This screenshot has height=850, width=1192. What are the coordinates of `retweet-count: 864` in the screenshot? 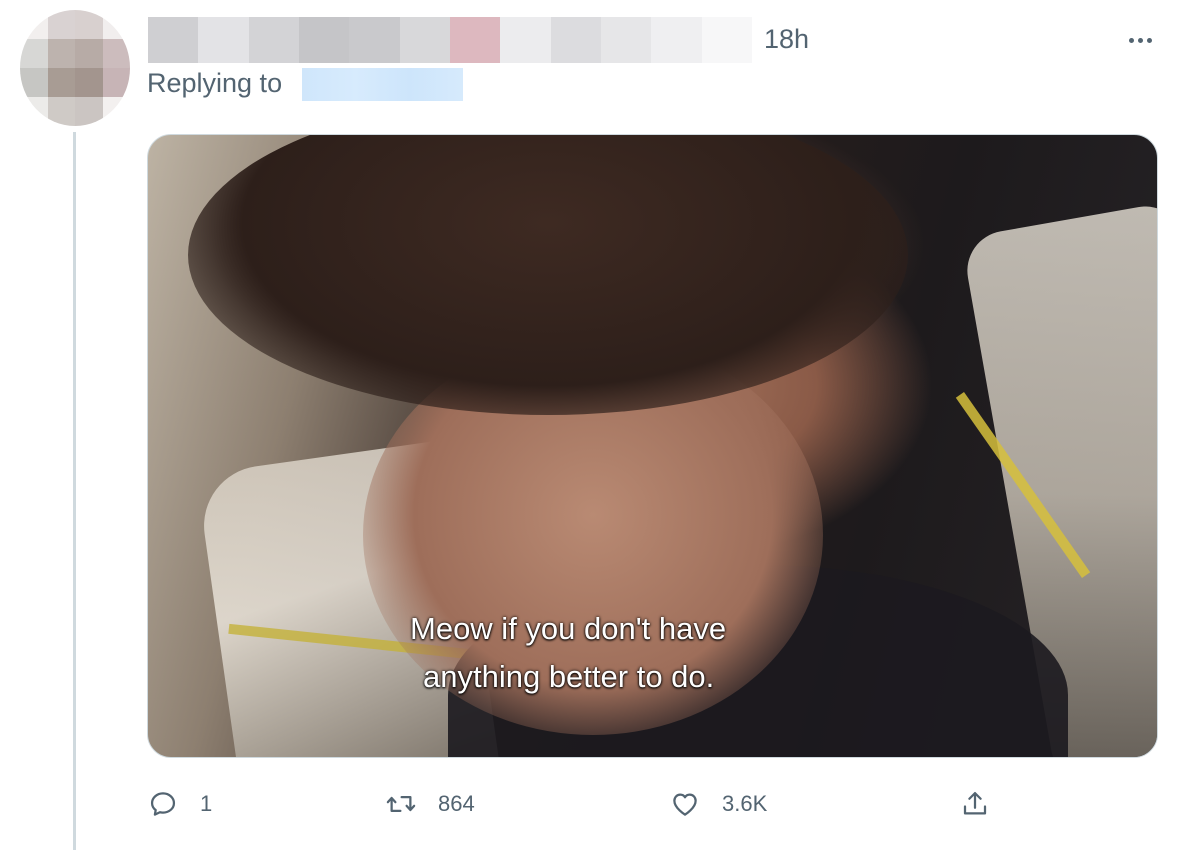 It's located at (456, 803).